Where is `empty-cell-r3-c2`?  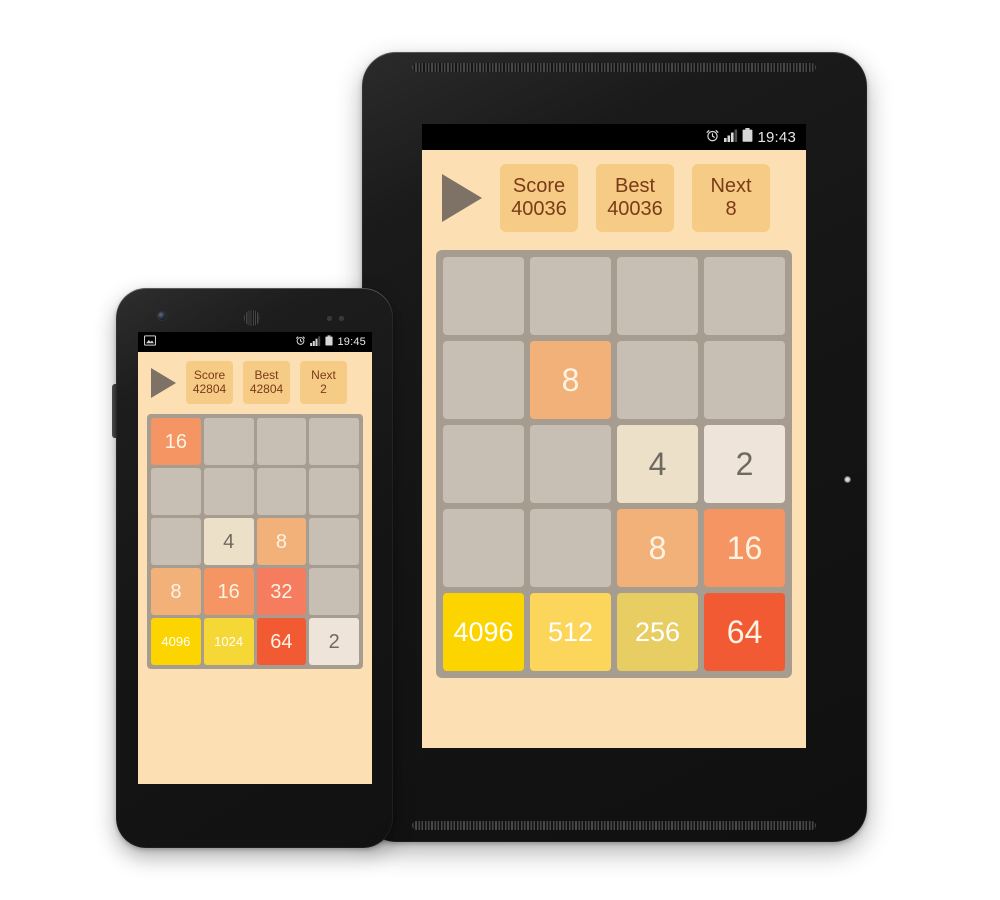
empty-cell-r3-c2 is located at coordinates (570, 464).